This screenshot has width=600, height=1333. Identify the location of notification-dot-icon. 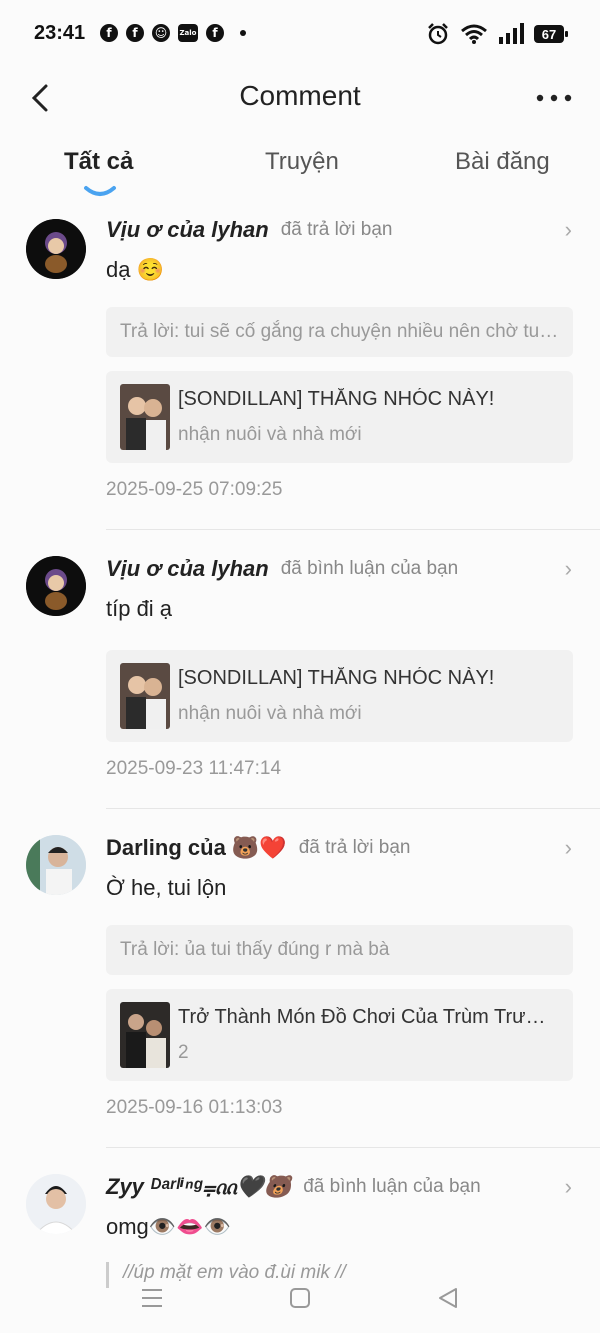
(243, 33).